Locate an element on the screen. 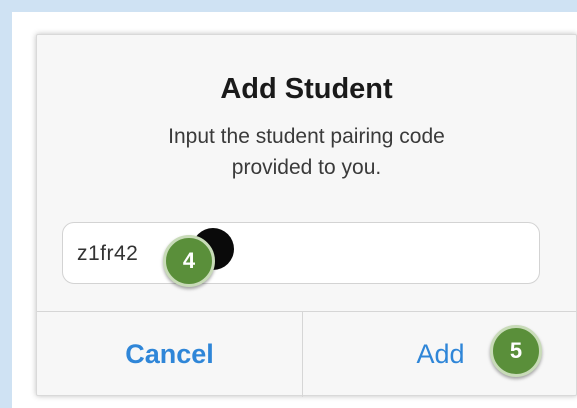  pairing-code-value: z1fr42 is located at coordinates (108, 253).